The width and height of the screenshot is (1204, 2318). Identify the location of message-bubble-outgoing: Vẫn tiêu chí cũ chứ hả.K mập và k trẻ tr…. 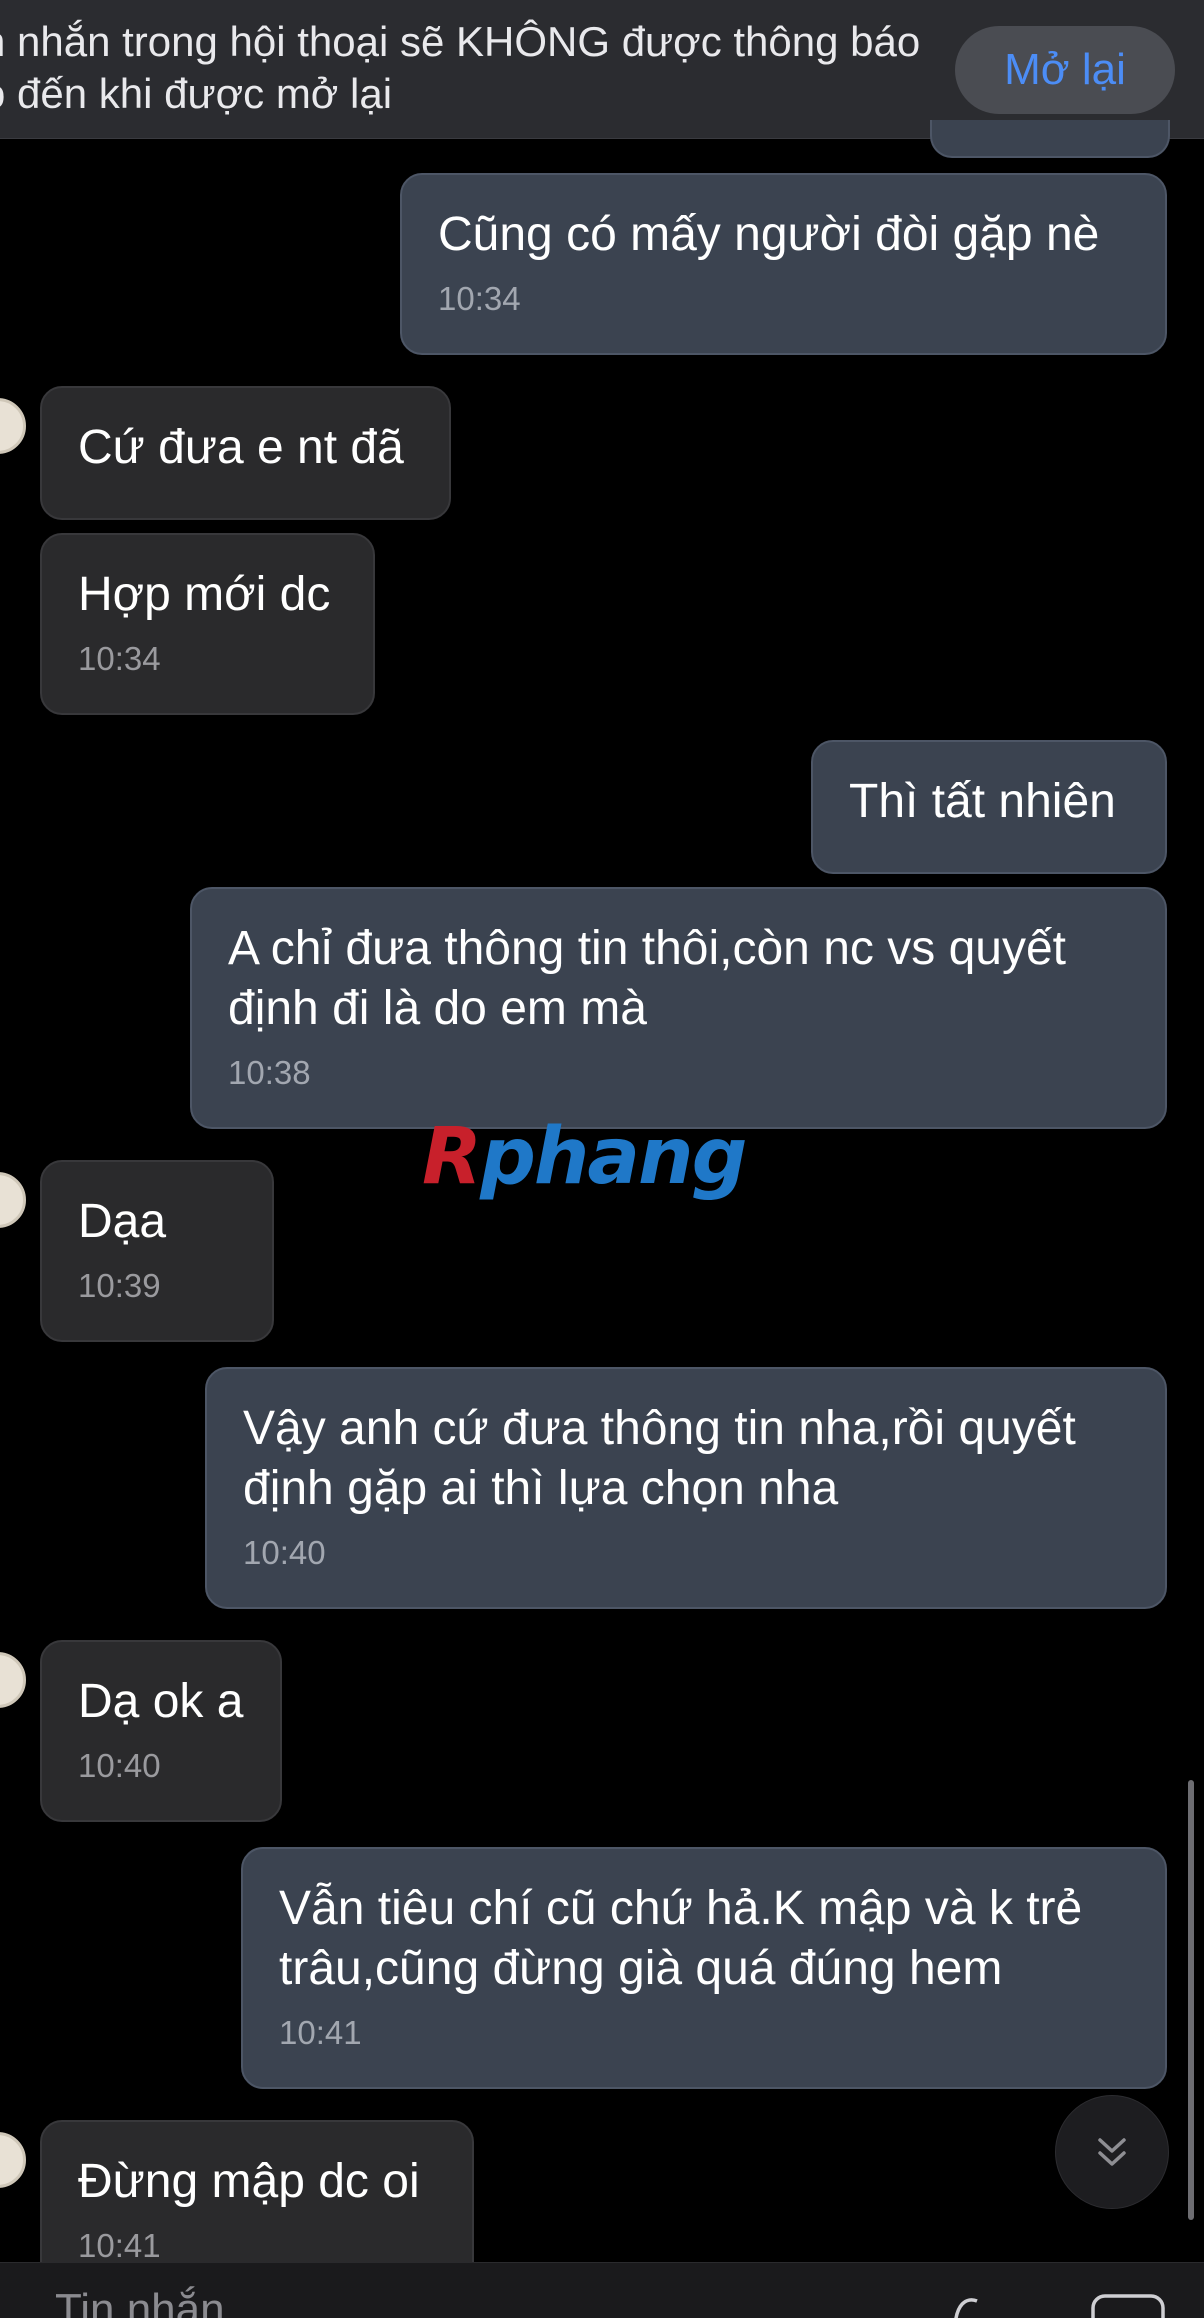
(704, 1968).